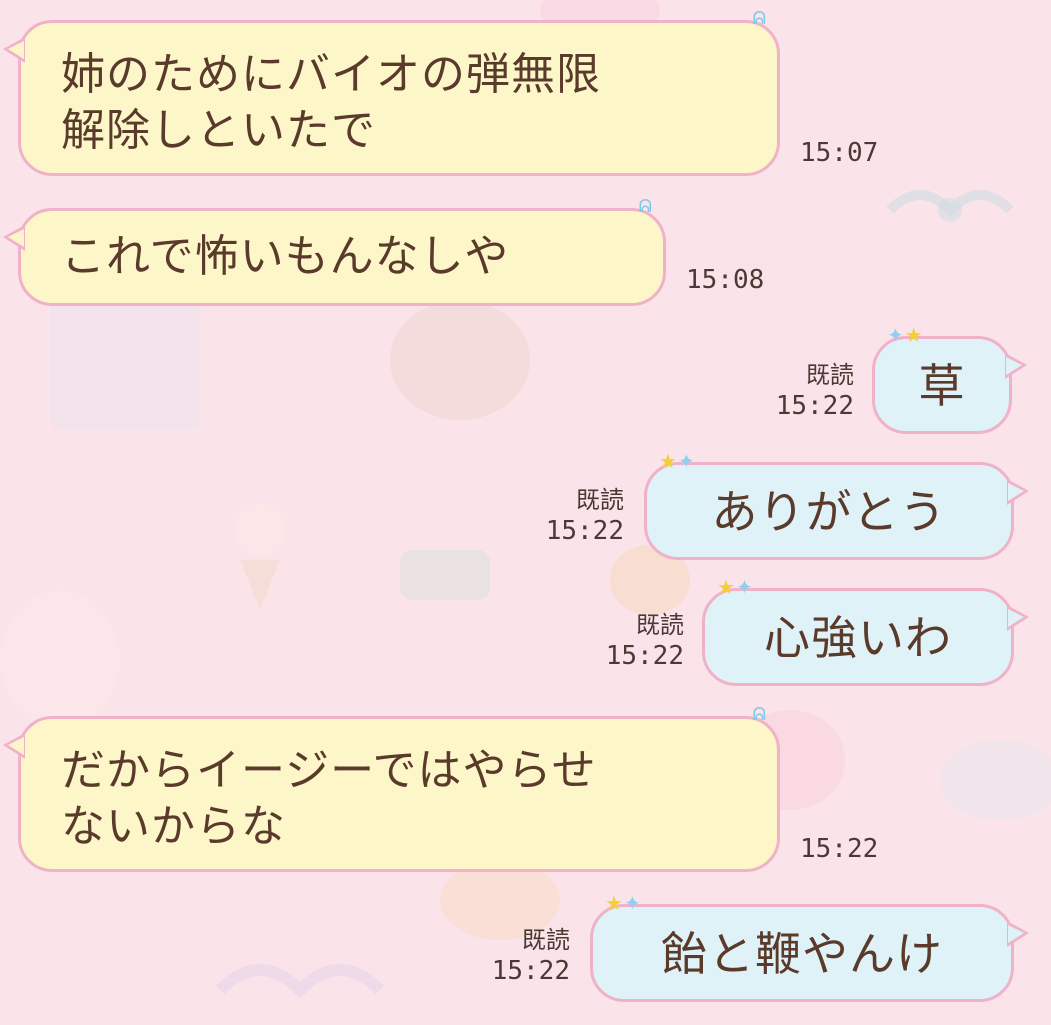  Describe the element at coordinates (905, 335) in the screenshot. I see `star-sticker-icon: ✦★` at that location.